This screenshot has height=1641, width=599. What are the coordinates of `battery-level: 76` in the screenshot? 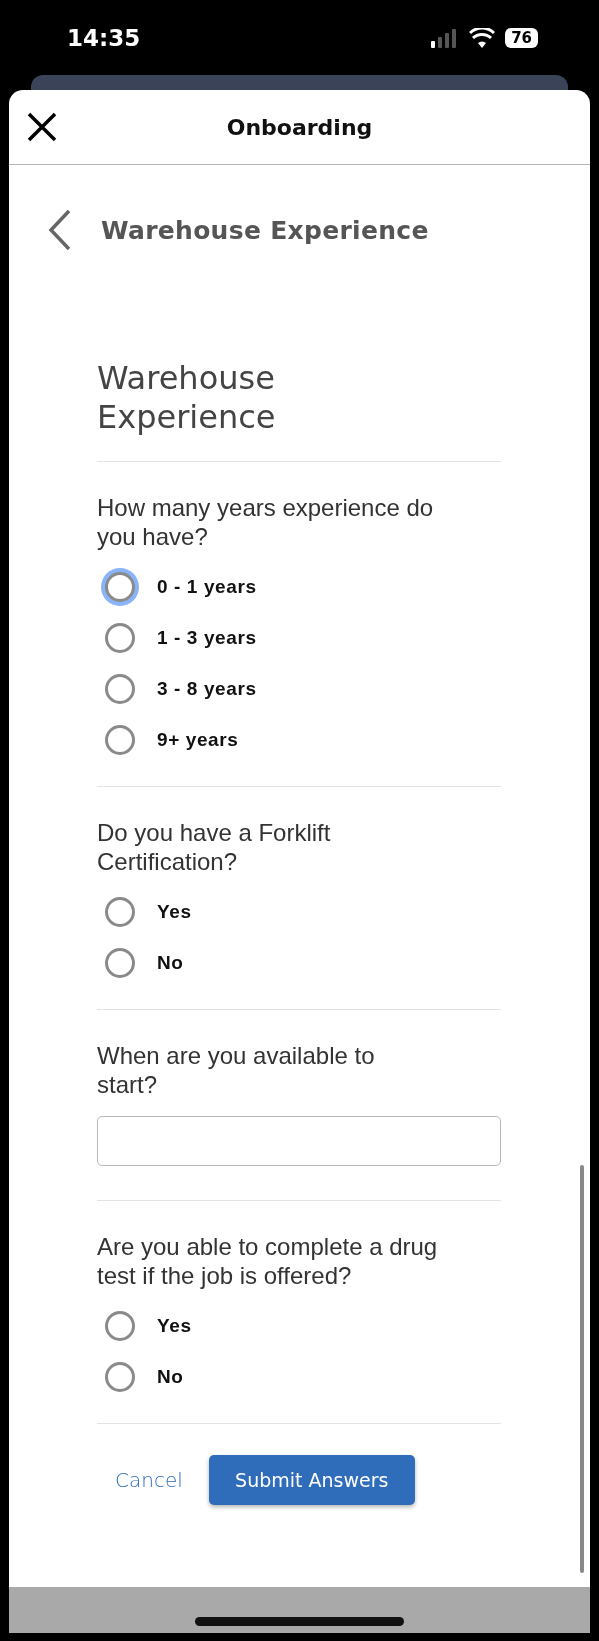 It's located at (521, 37).